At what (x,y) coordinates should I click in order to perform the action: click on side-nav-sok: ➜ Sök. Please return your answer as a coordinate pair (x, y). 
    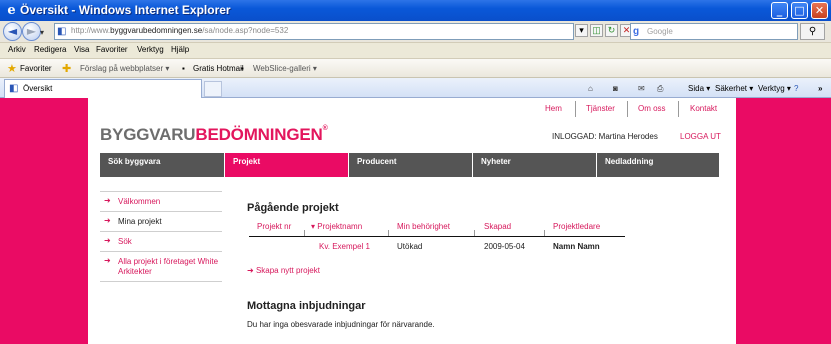
    Looking at the image, I should click on (161, 241).